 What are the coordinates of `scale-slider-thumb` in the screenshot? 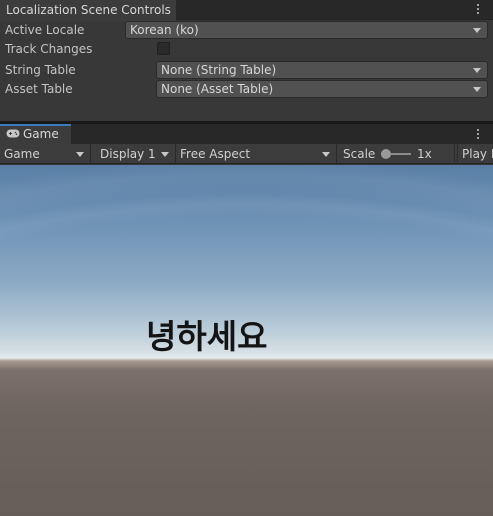 It's located at (386, 154).